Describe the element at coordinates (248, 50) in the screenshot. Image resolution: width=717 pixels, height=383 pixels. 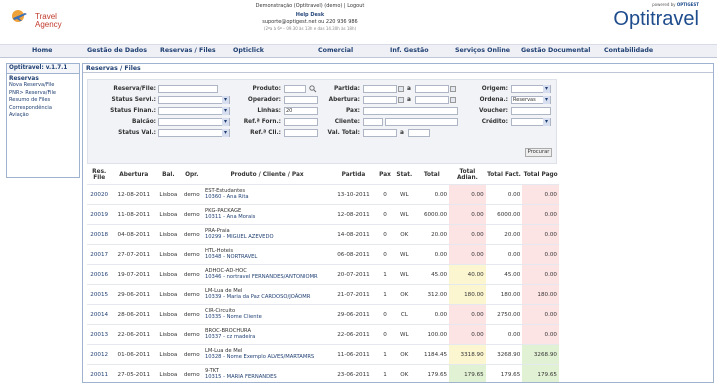
I see `nav-opticlick: Opticlick` at that location.